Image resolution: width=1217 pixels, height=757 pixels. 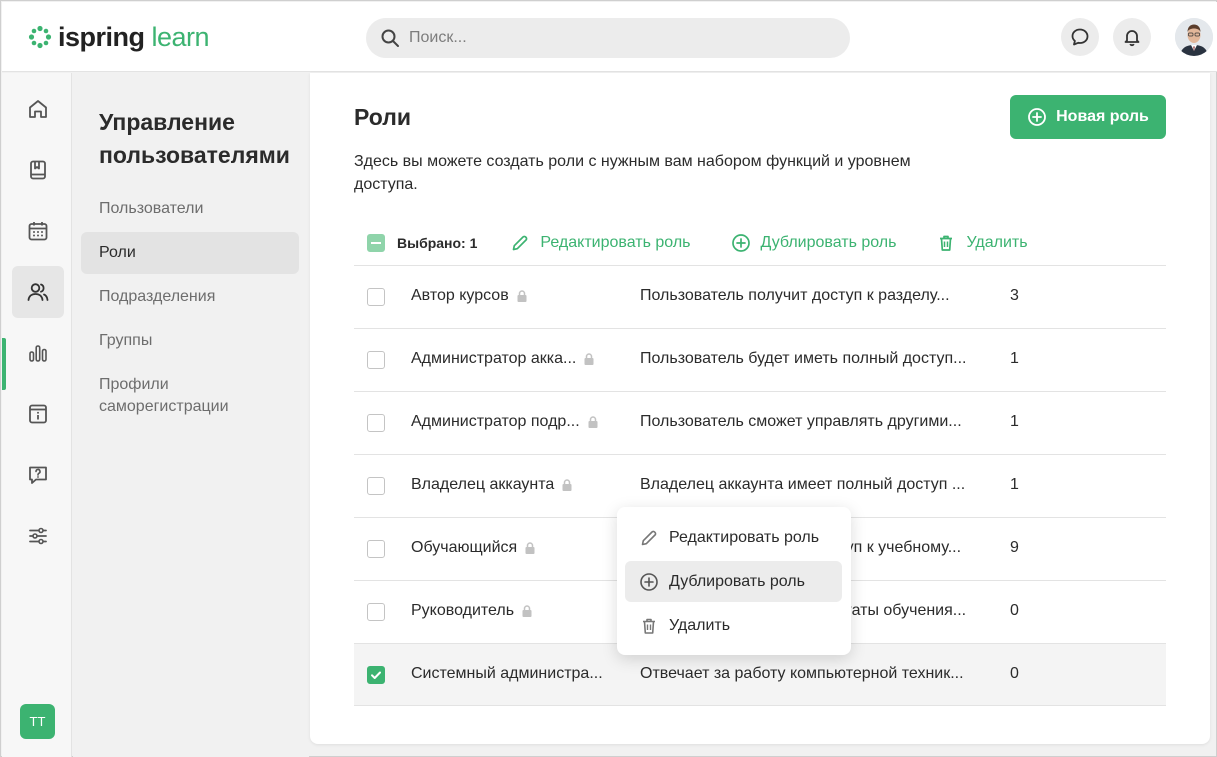 What do you see at coordinates (615, 242) in the screenshot?
I see `edit-role-label: Редактировать роль` at bounding box center [615, 242].